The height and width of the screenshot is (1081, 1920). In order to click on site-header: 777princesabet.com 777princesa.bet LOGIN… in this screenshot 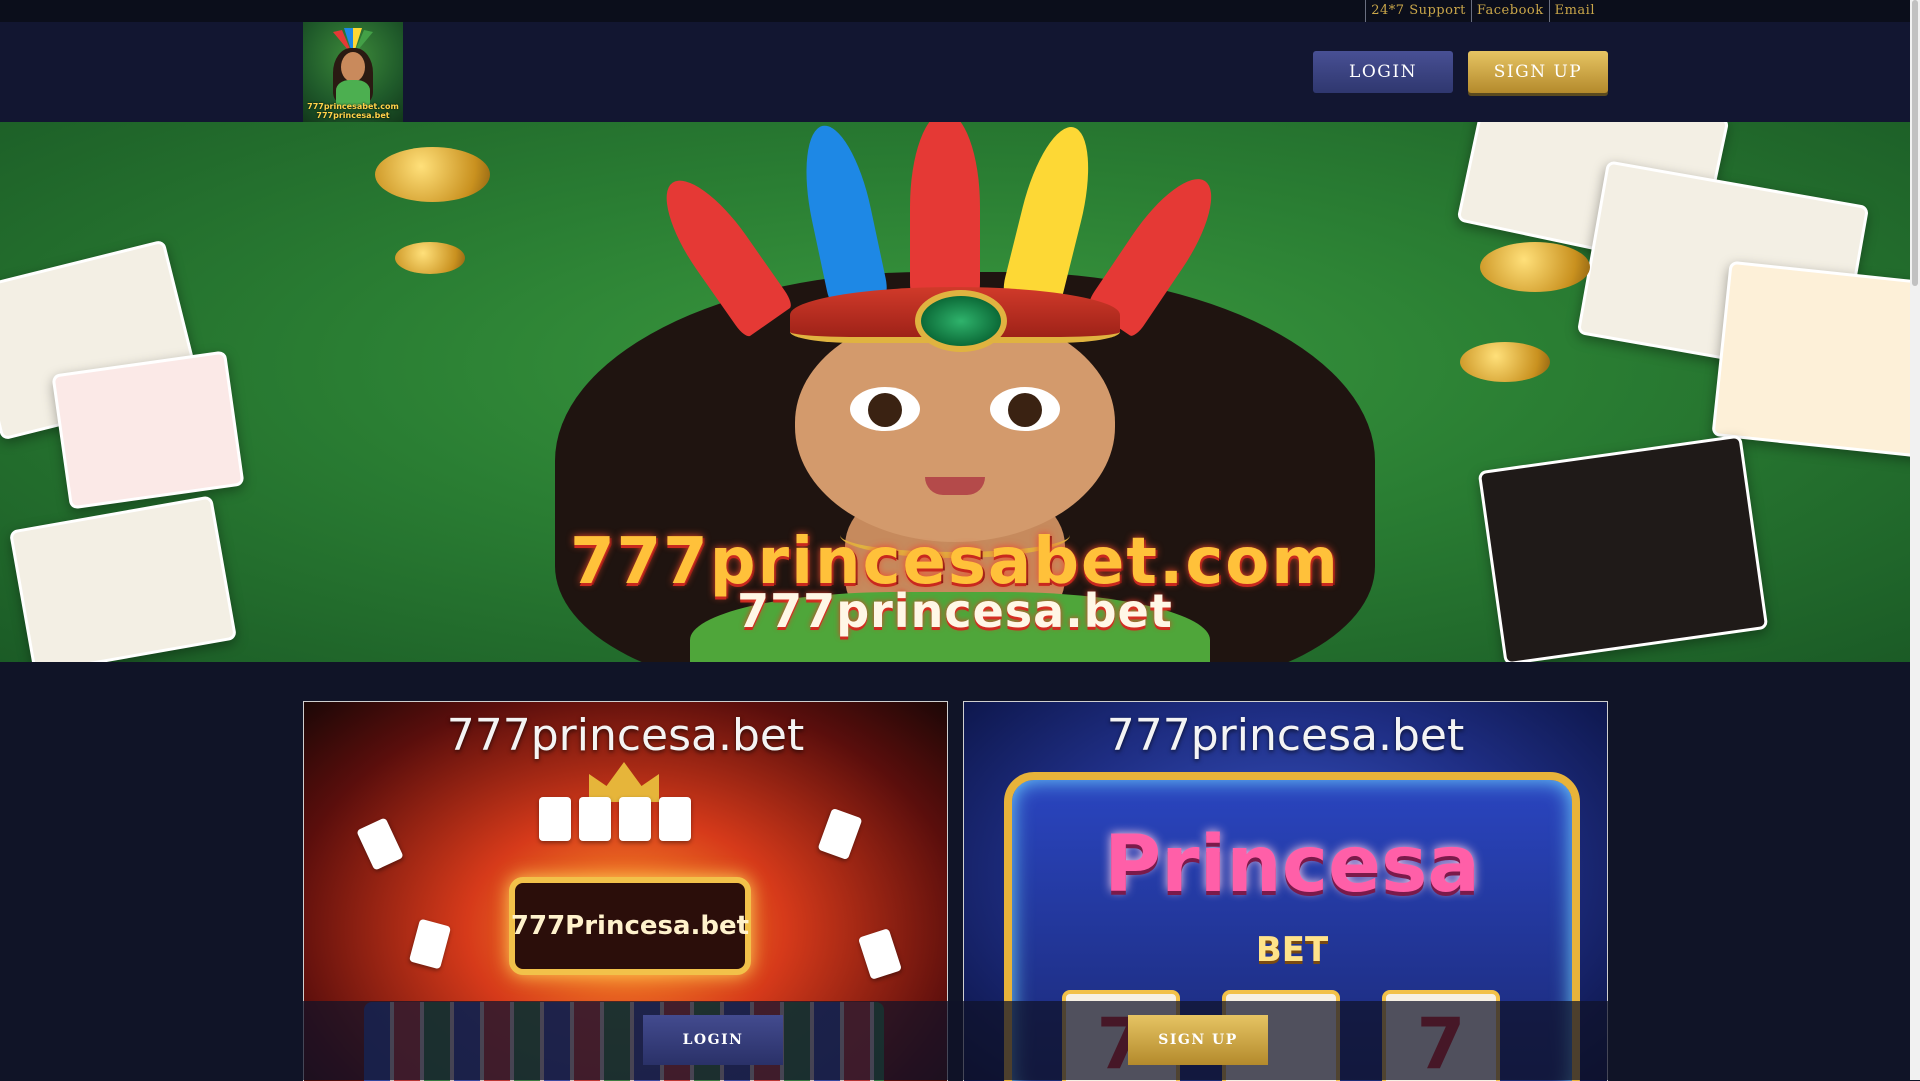, I will do `click(955, 72)`.